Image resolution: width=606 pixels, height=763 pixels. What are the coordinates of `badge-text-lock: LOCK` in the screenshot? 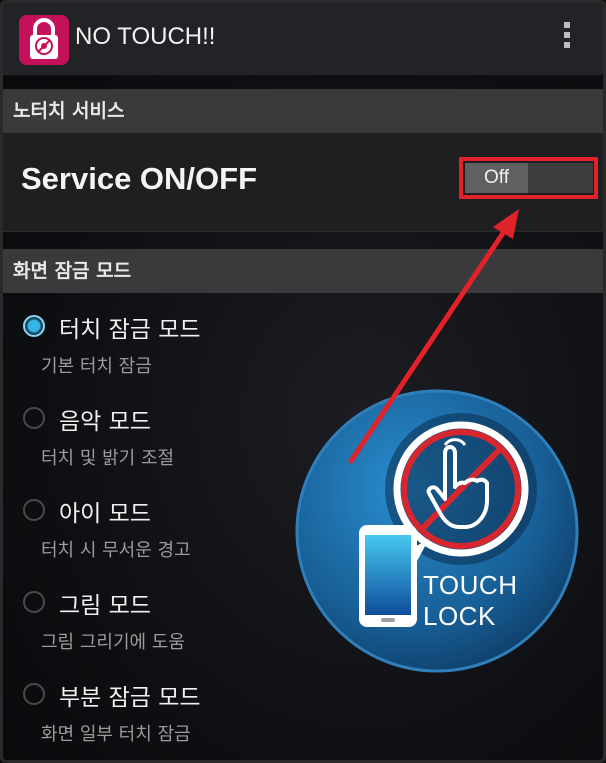 It's located at (459, 616).